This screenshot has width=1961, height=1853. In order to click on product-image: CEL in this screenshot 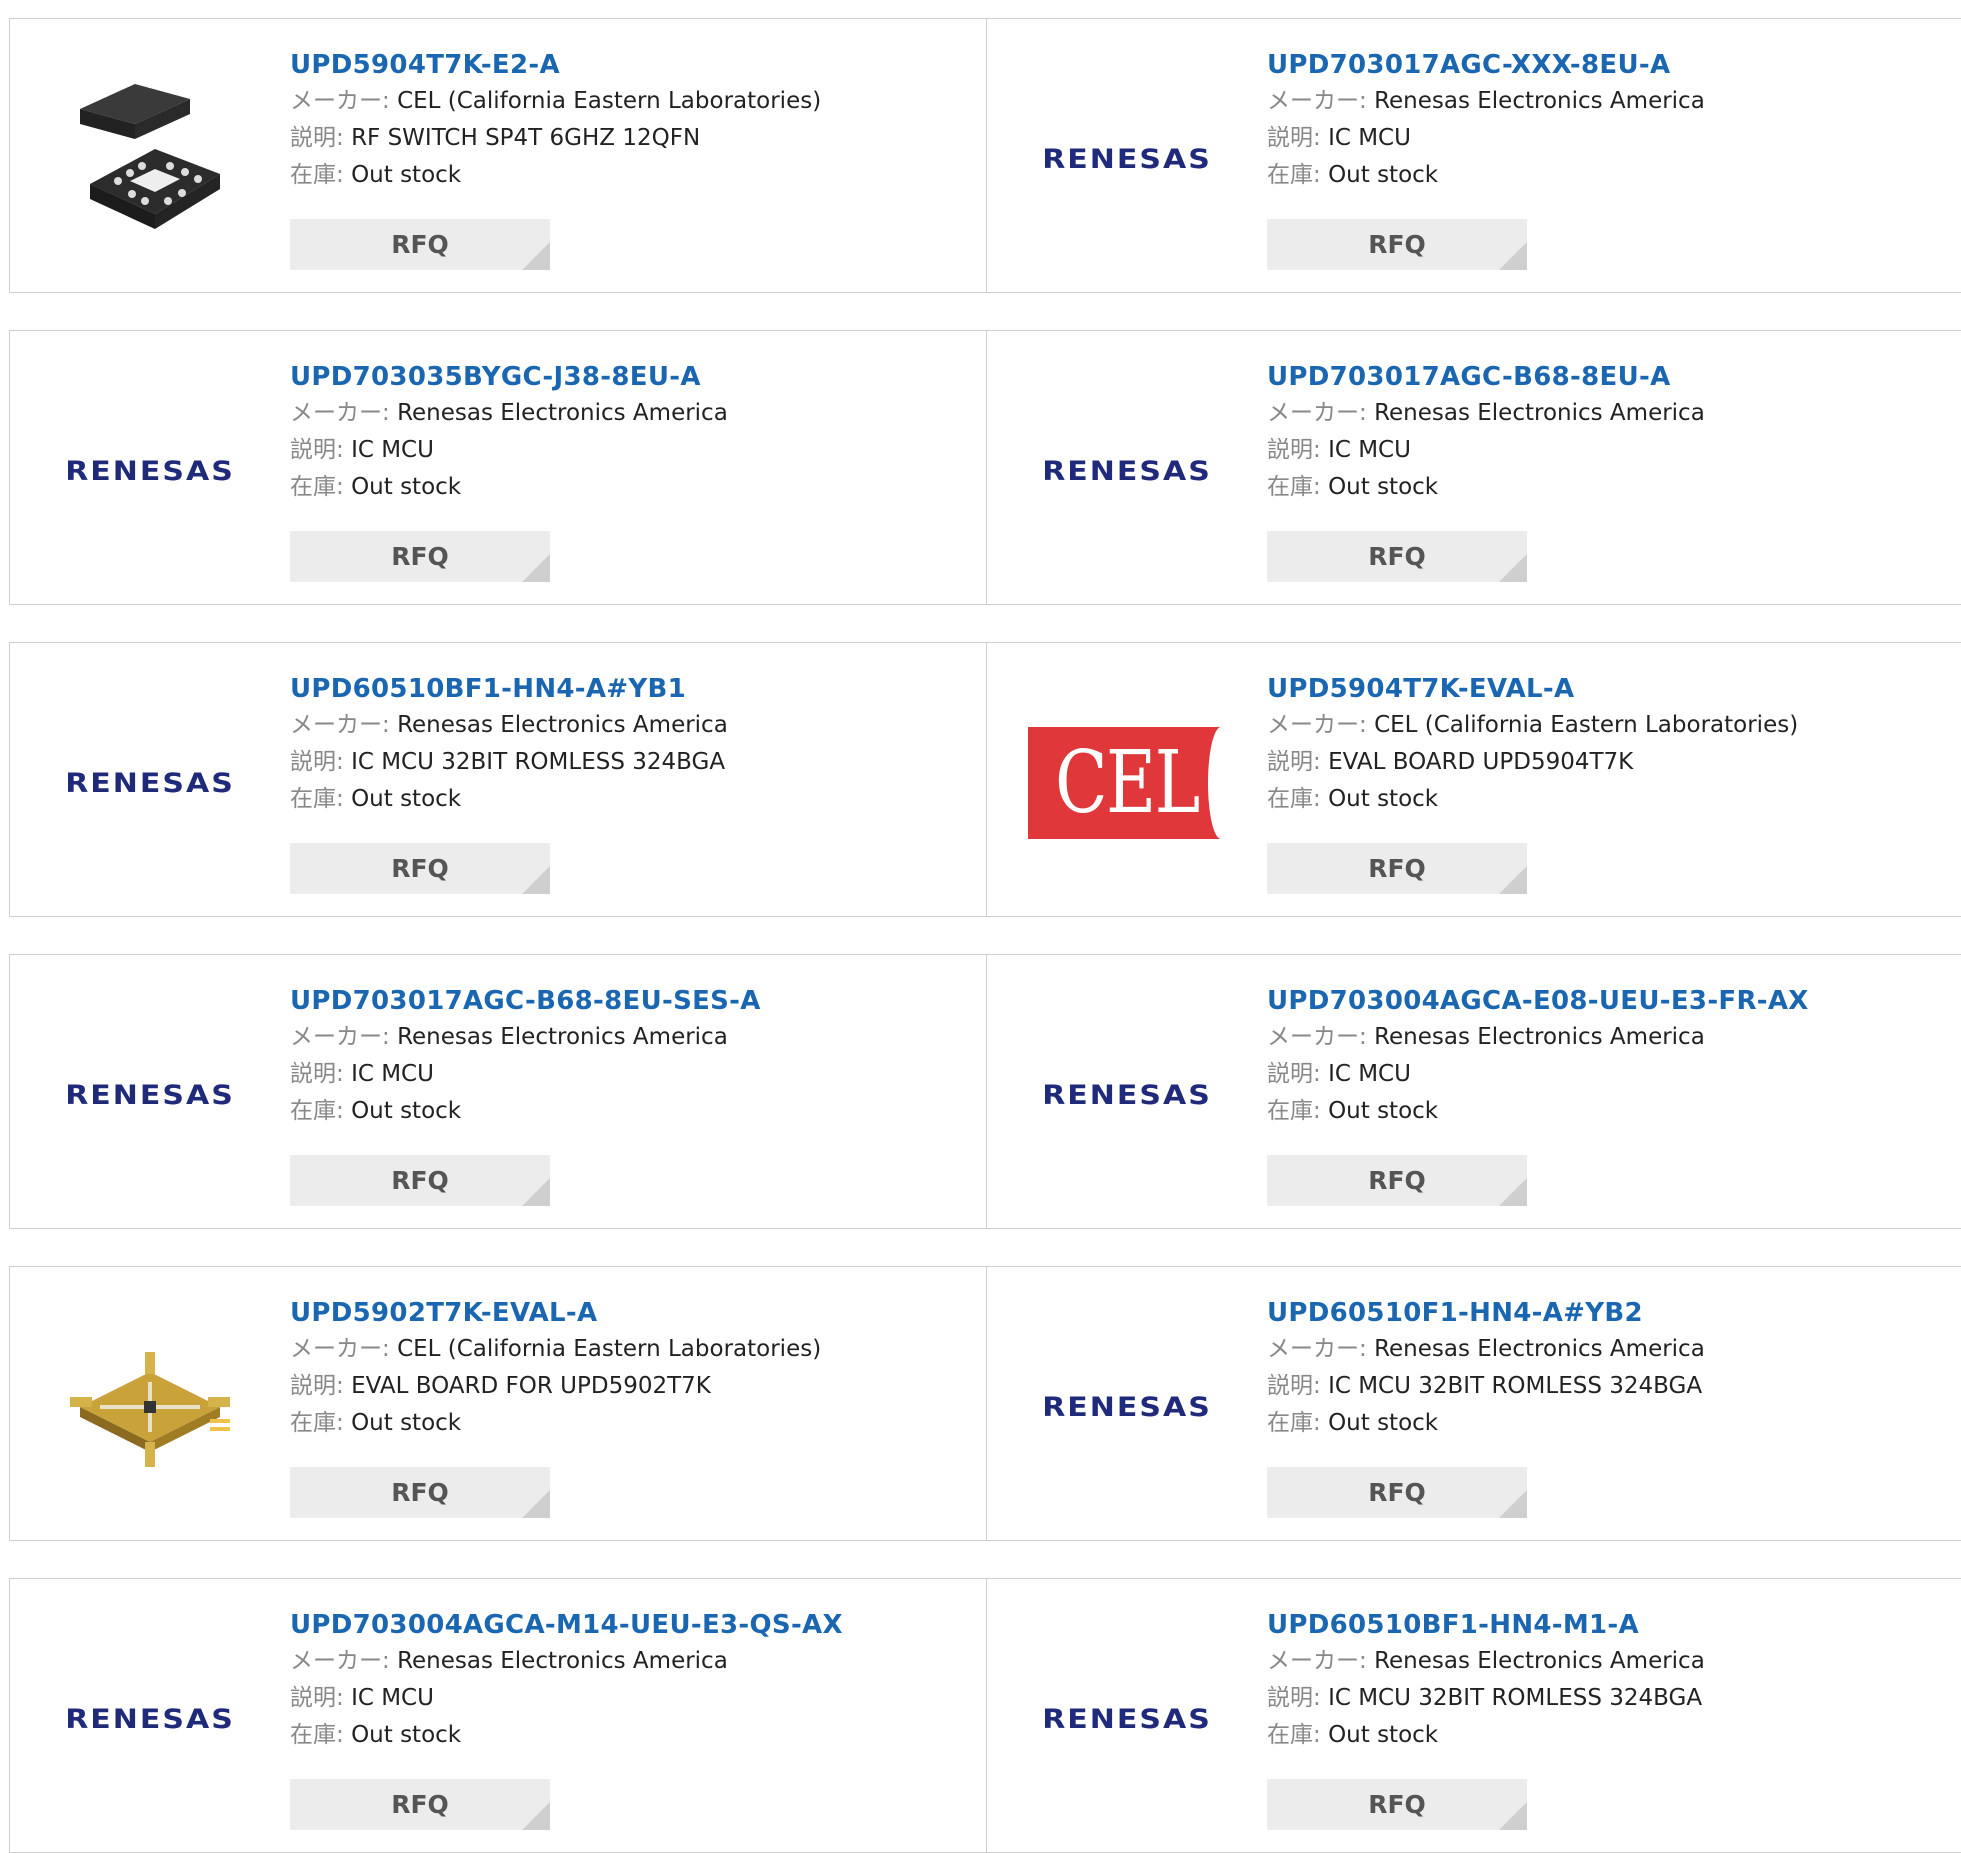, I will do `click(1127, 783)`.